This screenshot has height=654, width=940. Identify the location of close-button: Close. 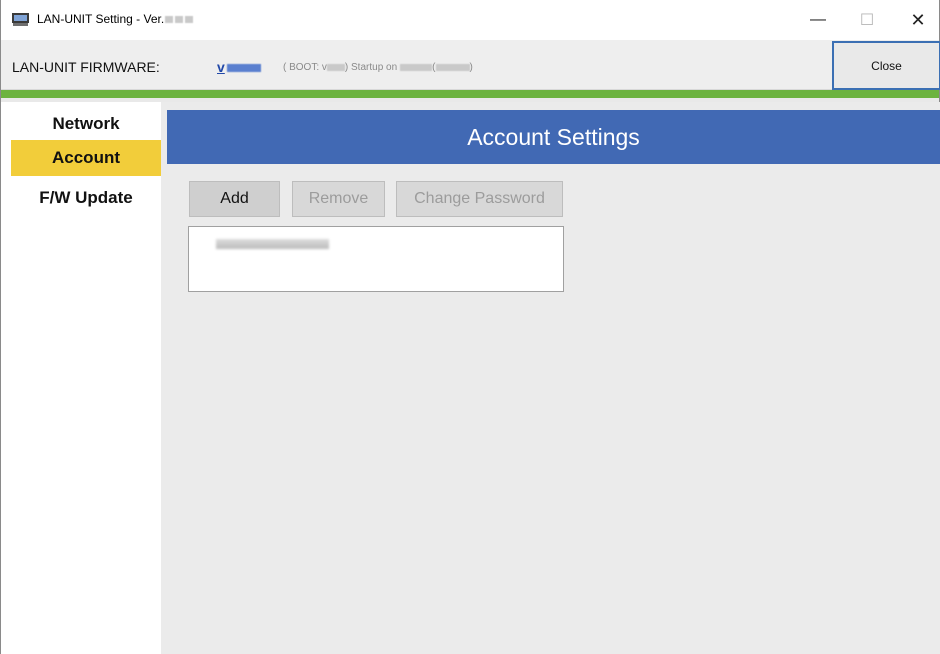
(886, 65).